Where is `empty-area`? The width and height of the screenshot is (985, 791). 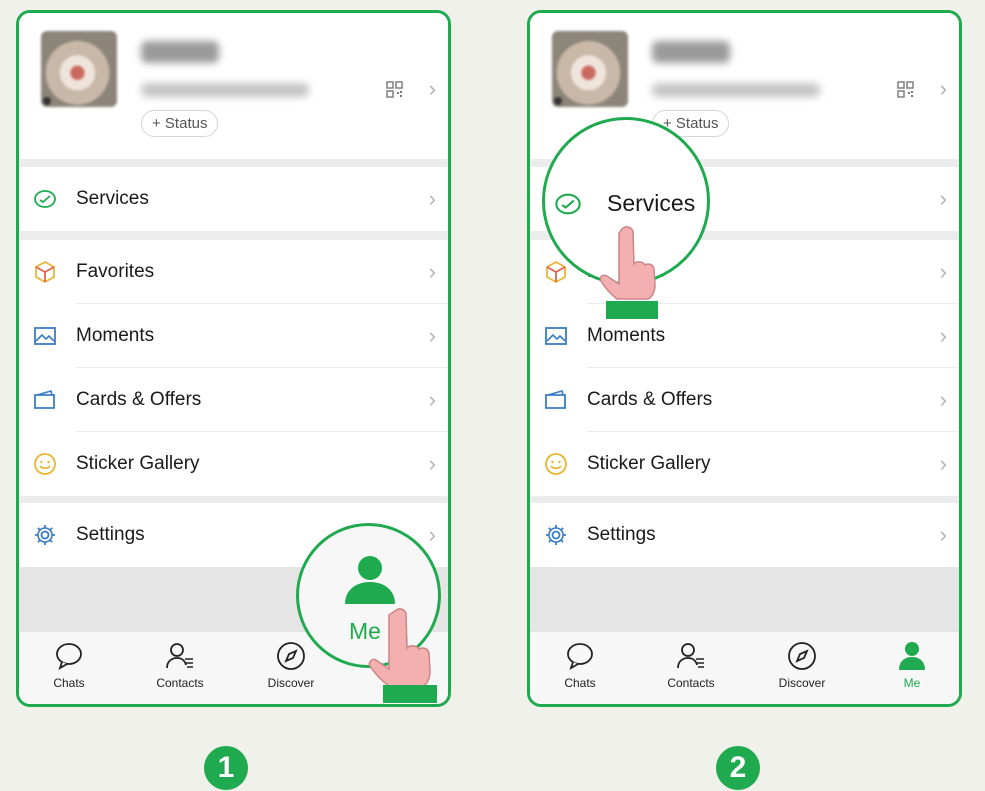
empty-area is located at coordinates (744, 599).